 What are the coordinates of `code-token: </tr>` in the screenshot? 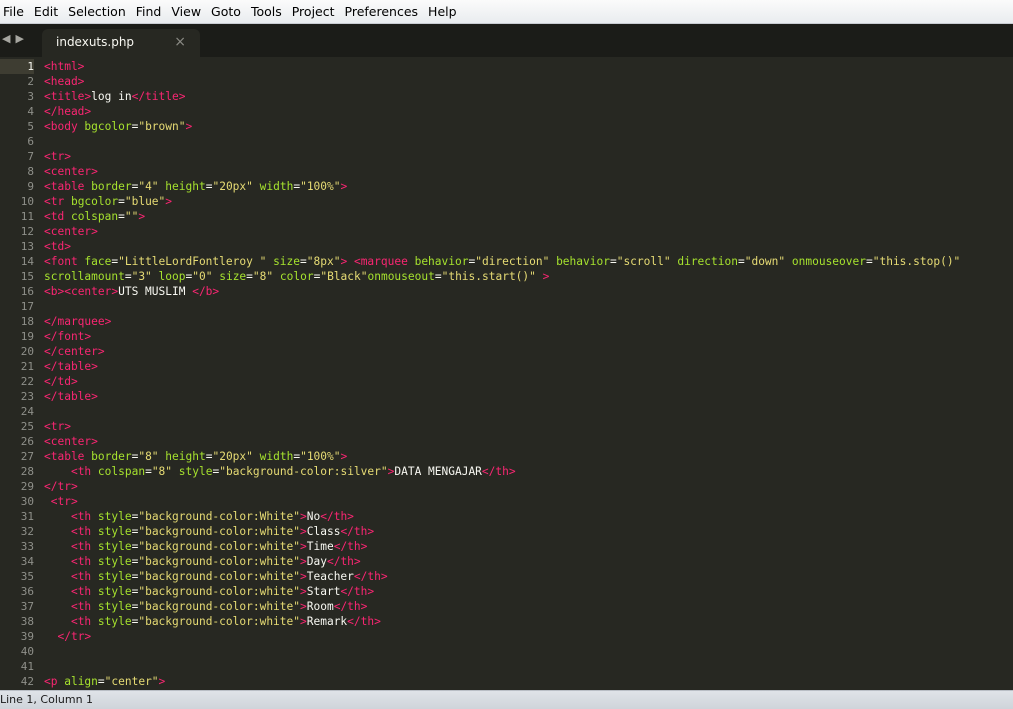 It's located at (74, 636).